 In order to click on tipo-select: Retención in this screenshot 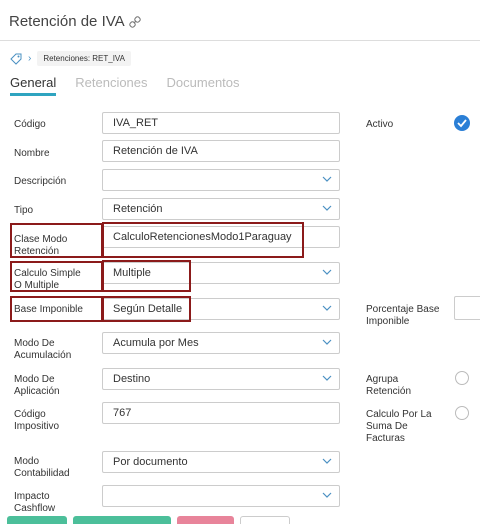, I will do `click(221, 209)`.